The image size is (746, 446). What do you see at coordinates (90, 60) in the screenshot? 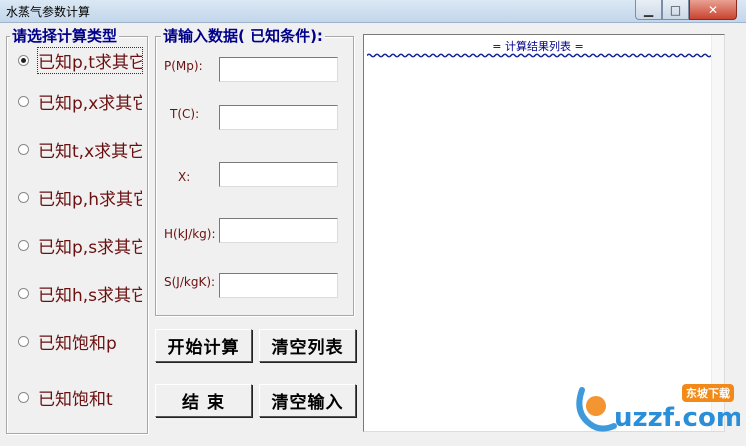
I see `radio-label: 已知p,t求其它` at bounding box center [90, 60].